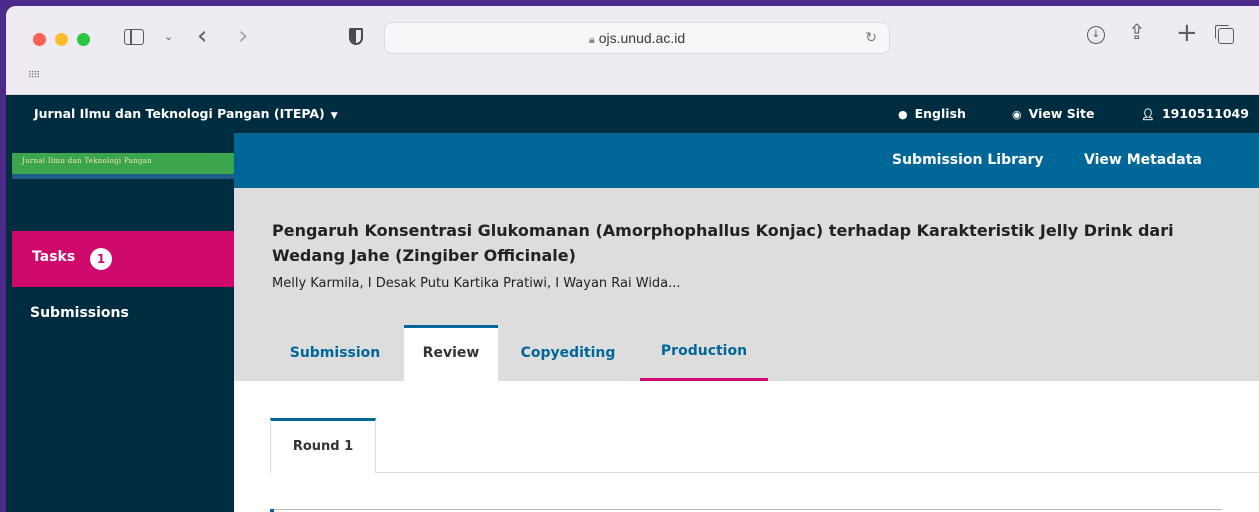  What do you see at coordinates (746, 160) in the screenshot?
I see `submission-actions-bar: Submission Library View Metadata` at bounding box center [746, 160].